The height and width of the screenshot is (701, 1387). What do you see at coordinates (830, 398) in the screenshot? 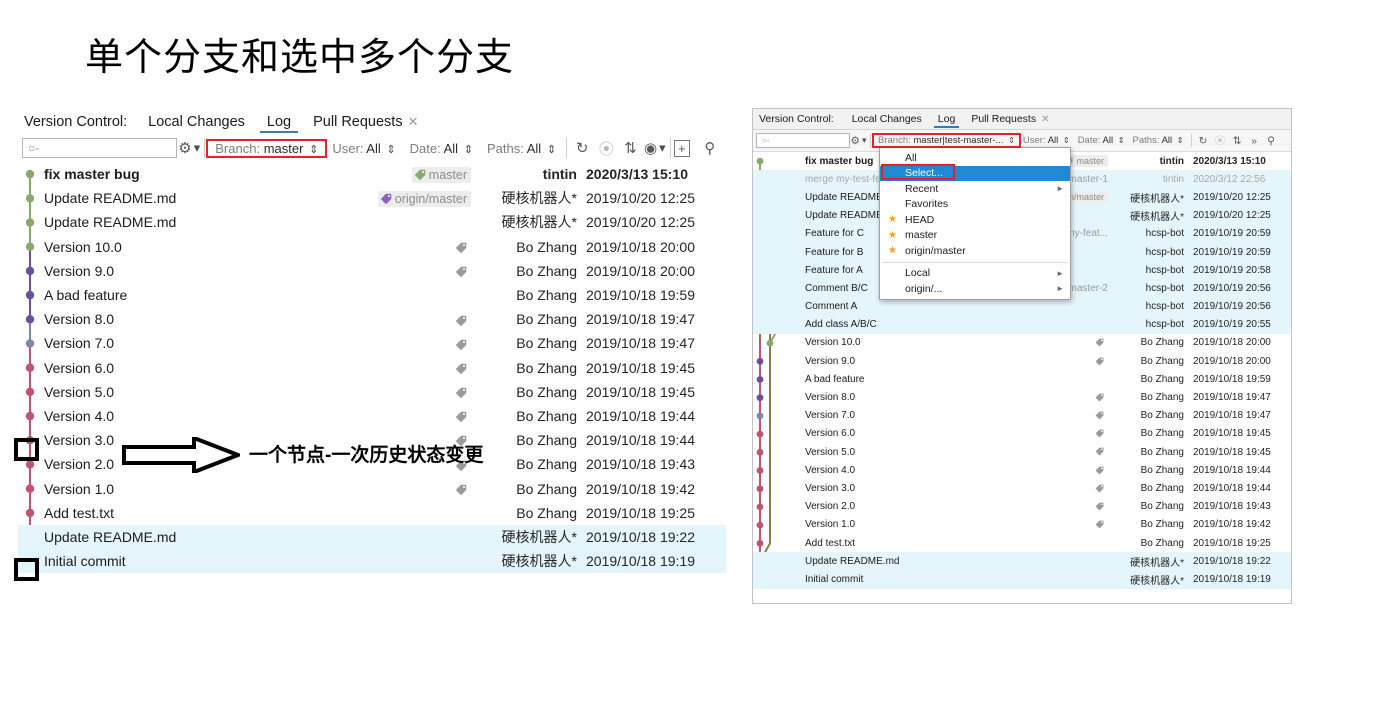
I see `commit-subject: Version 8.0` at bounding box center [830, 398].